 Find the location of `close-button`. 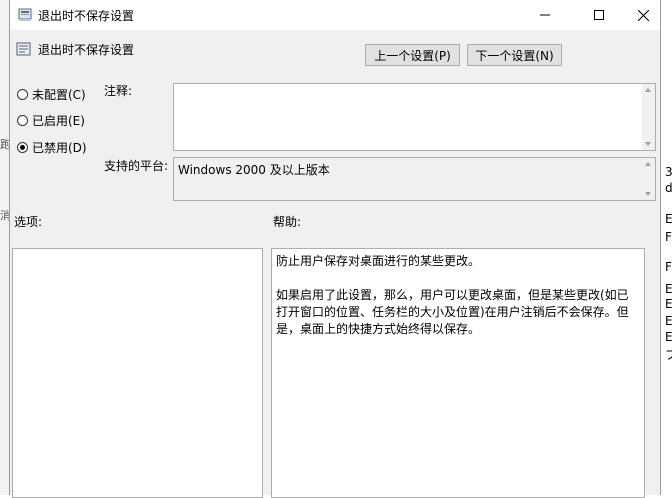

close-button is located at coordinates (643, 15).